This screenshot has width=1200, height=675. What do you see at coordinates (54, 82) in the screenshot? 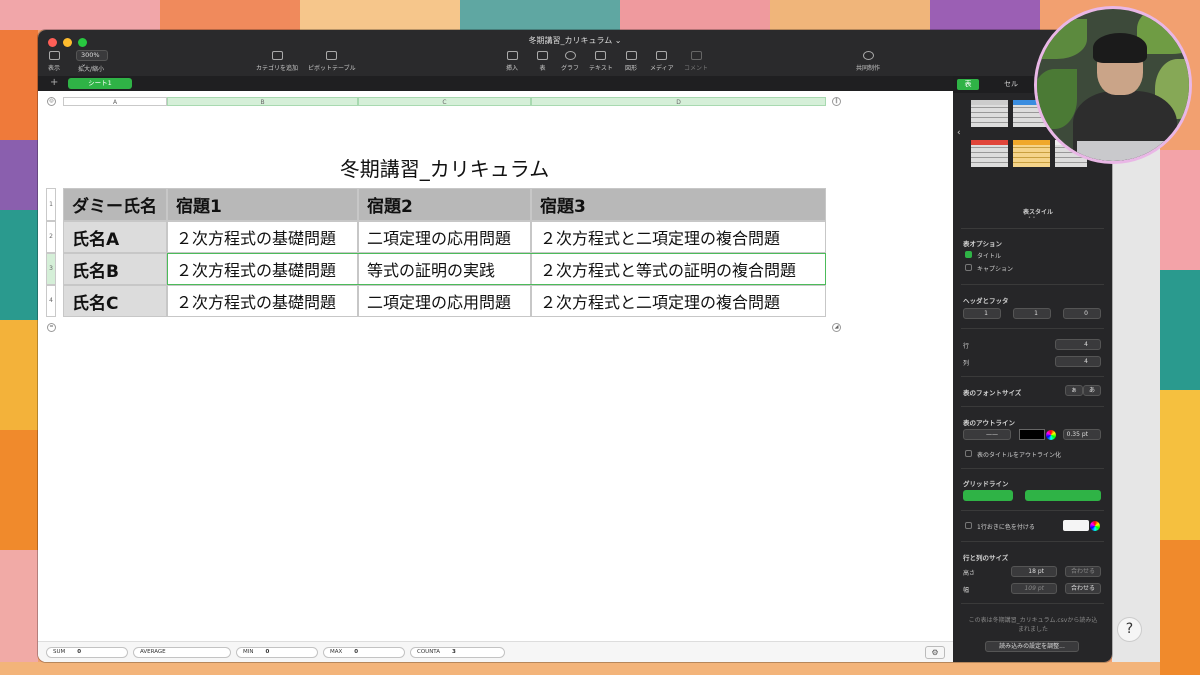
I see `add-sheet-button: +` at bounding box center [54, 82].